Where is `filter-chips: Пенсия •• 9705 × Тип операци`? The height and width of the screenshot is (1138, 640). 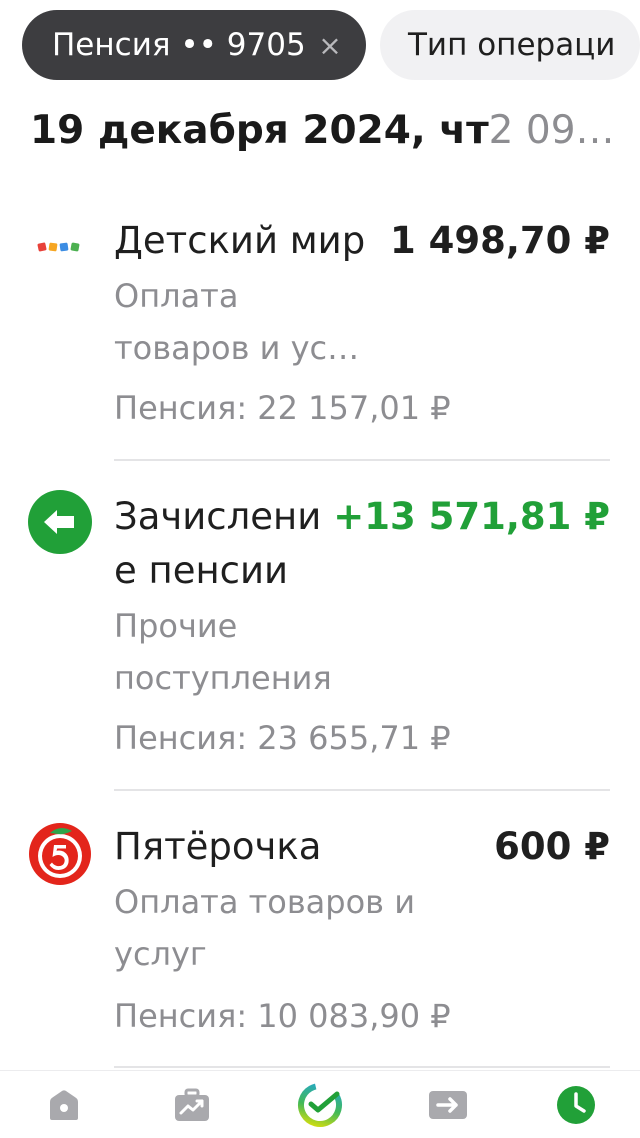
filter-chips: Пенсия •• 9705 × Тип операци is located at coordinates (331, 45).